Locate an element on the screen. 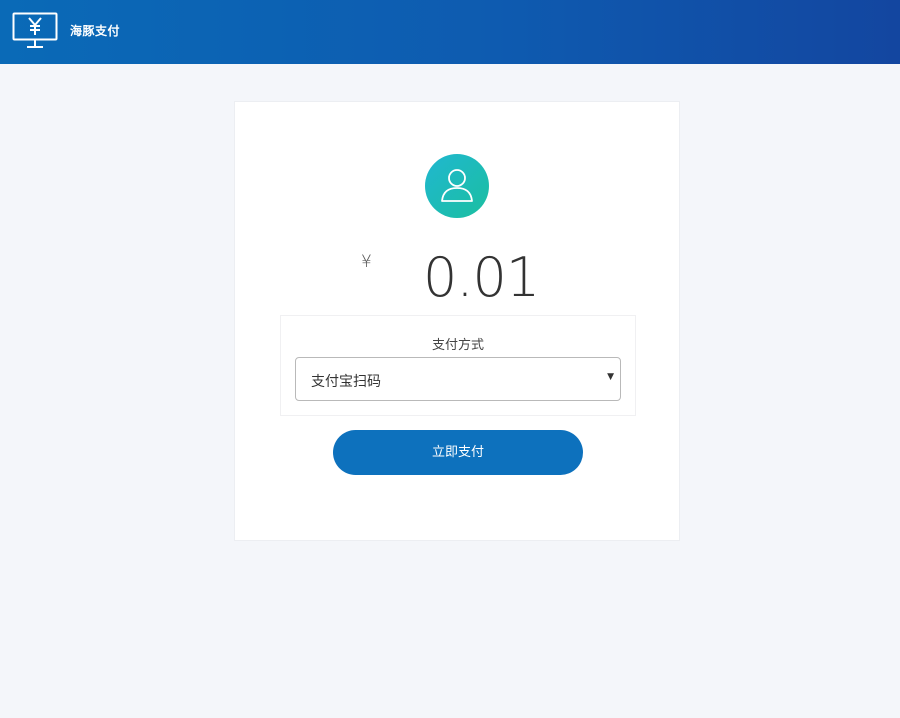 The image size is (900, 718). cashier-monitor-icon is located at coordinates (35, 31).